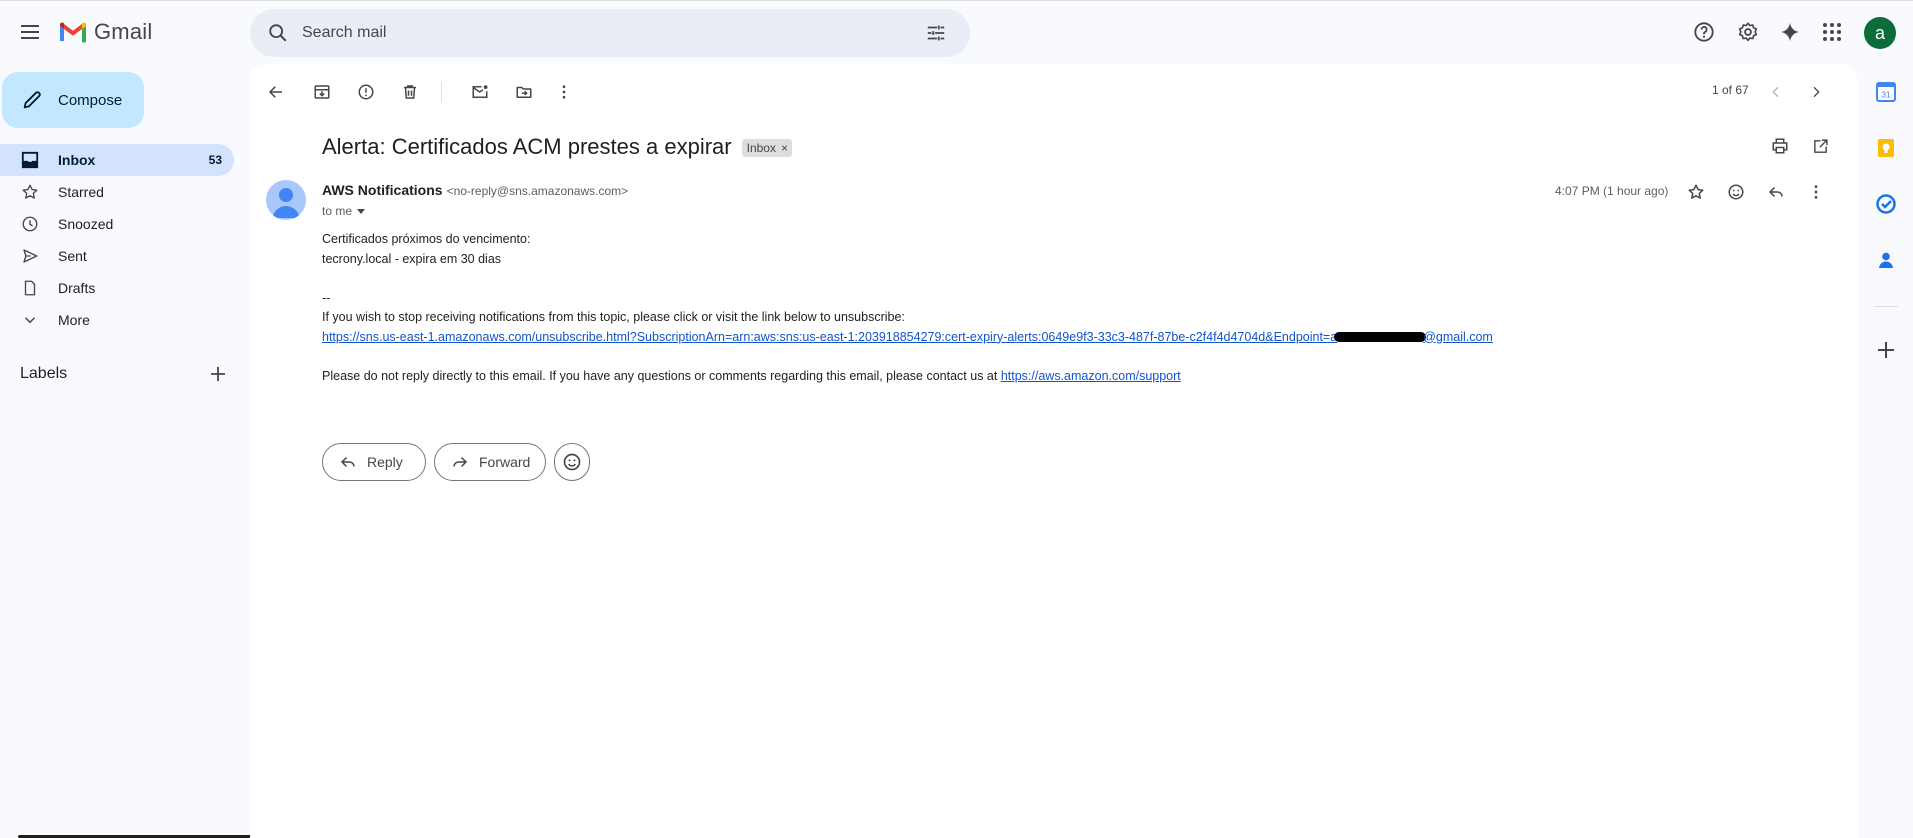 The width and height of the screenshot is (1913, 838). I want to click on apps-grid-icon, so click(1832, 32).